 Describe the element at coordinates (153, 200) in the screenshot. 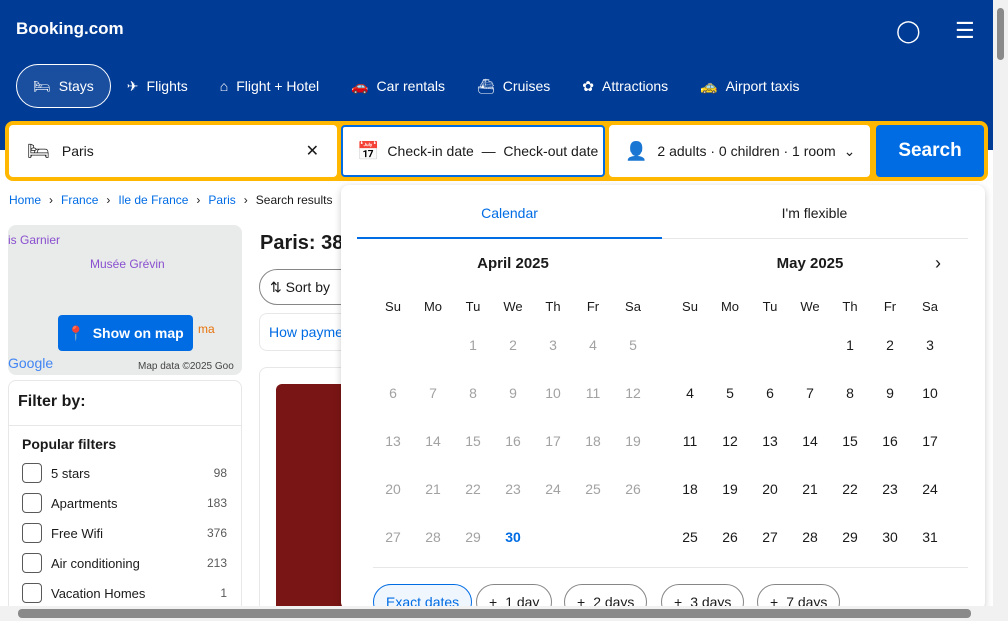

I see `breadcrumb-item: Ile de France` at that location.